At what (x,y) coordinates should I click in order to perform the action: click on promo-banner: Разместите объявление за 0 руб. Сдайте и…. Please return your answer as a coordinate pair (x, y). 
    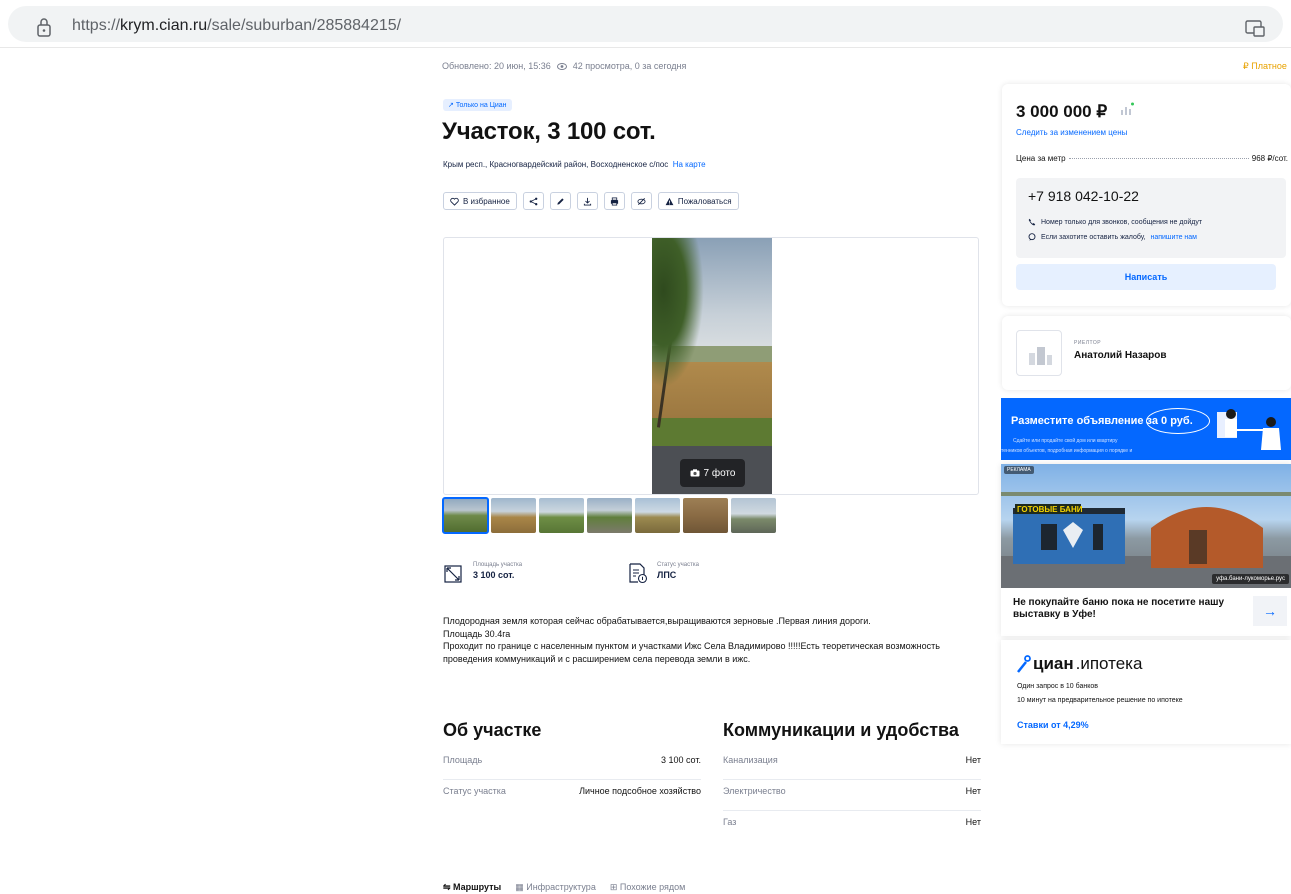
    Looking at the image, I should click on (1146, 429).